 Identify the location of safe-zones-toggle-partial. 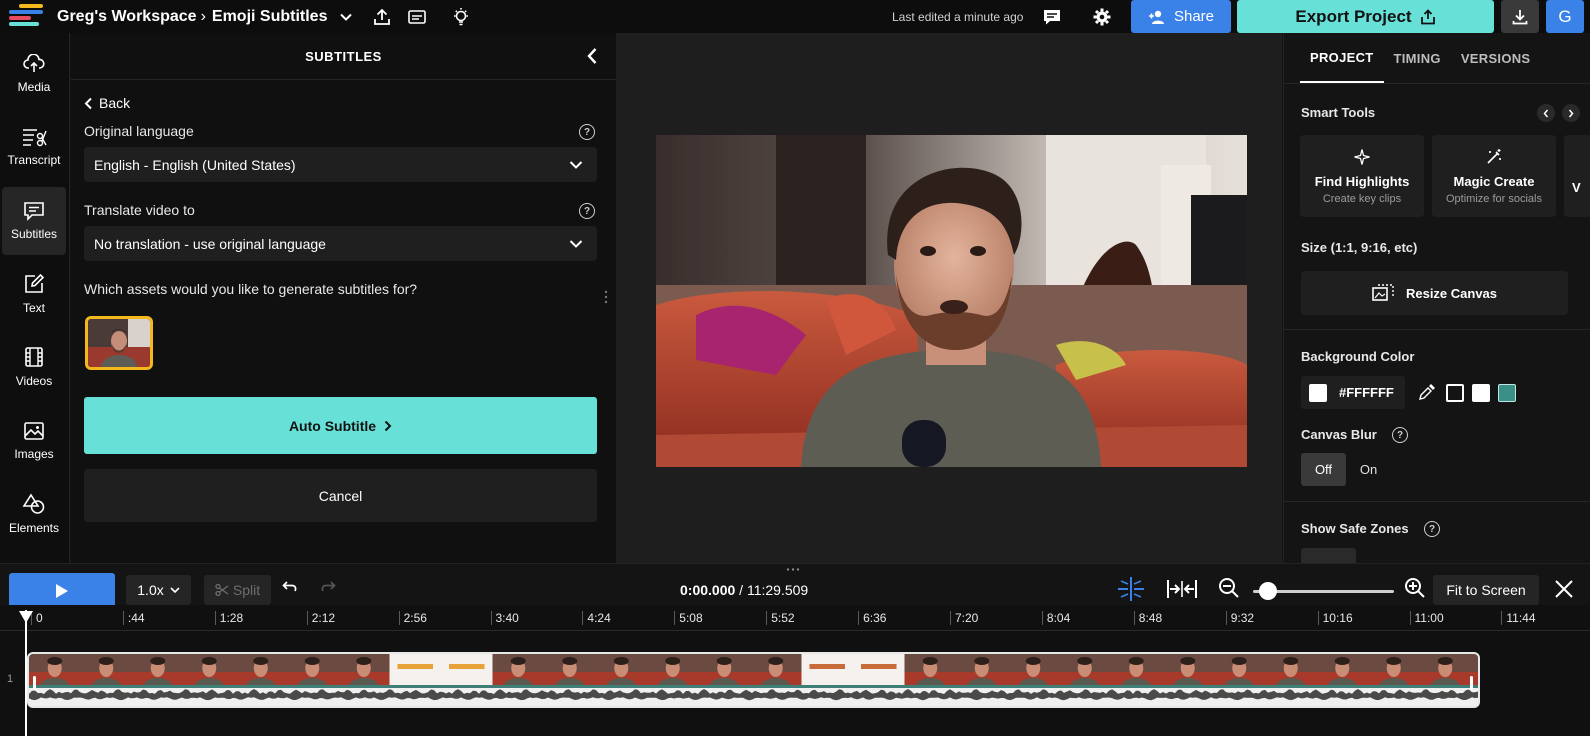
(1328, 555).